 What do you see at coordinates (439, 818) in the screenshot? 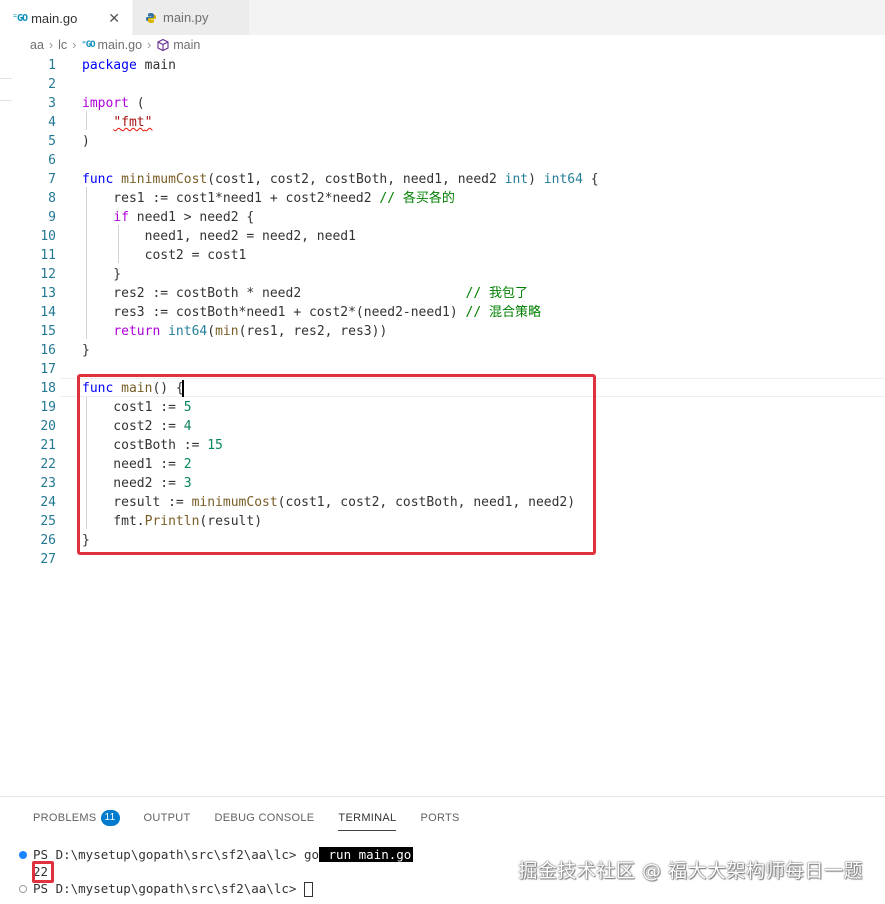
I see `tab-ports: PORTS` at bounding box center [439, 818].